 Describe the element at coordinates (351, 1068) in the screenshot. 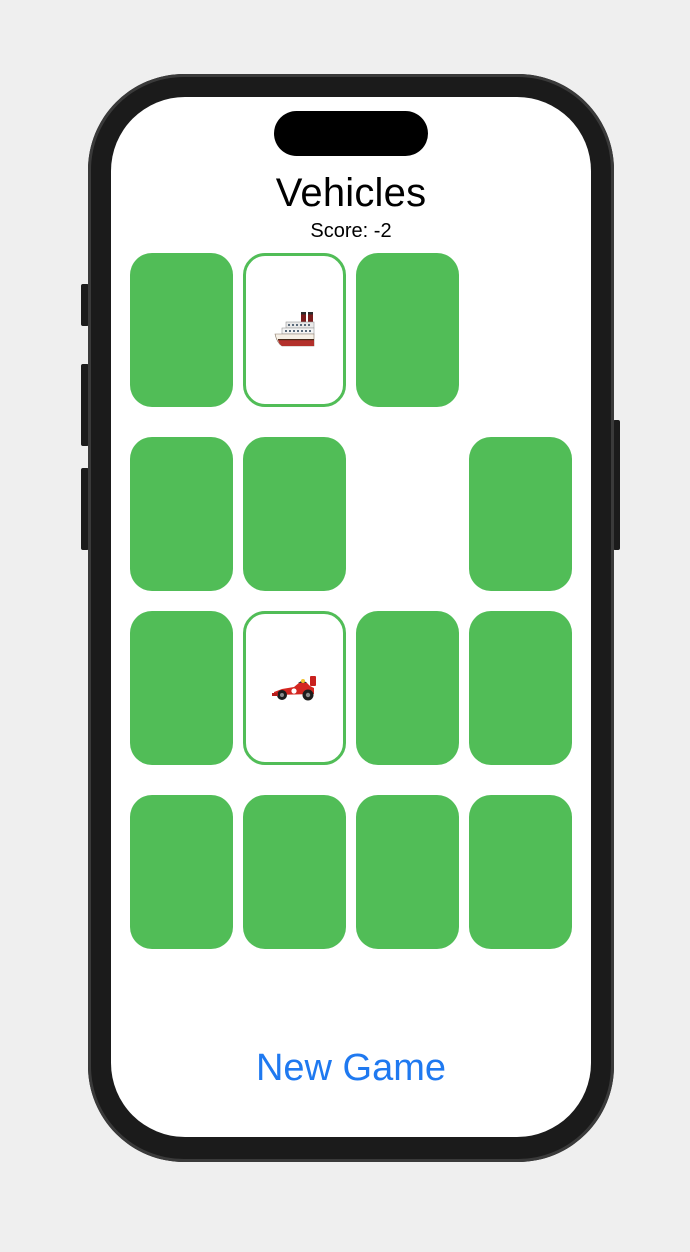

I see `new-game-button: New Game` at that location.